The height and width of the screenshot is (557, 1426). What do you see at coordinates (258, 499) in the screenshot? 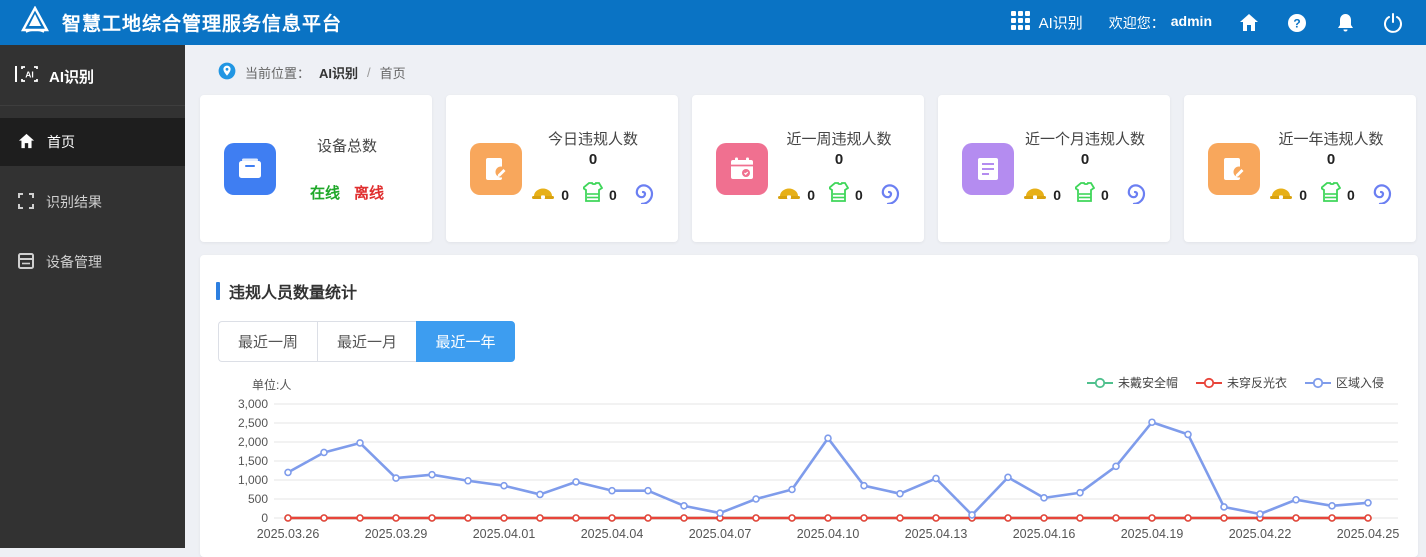
I see `svg-text: 500` at bounding box center [258, 499].